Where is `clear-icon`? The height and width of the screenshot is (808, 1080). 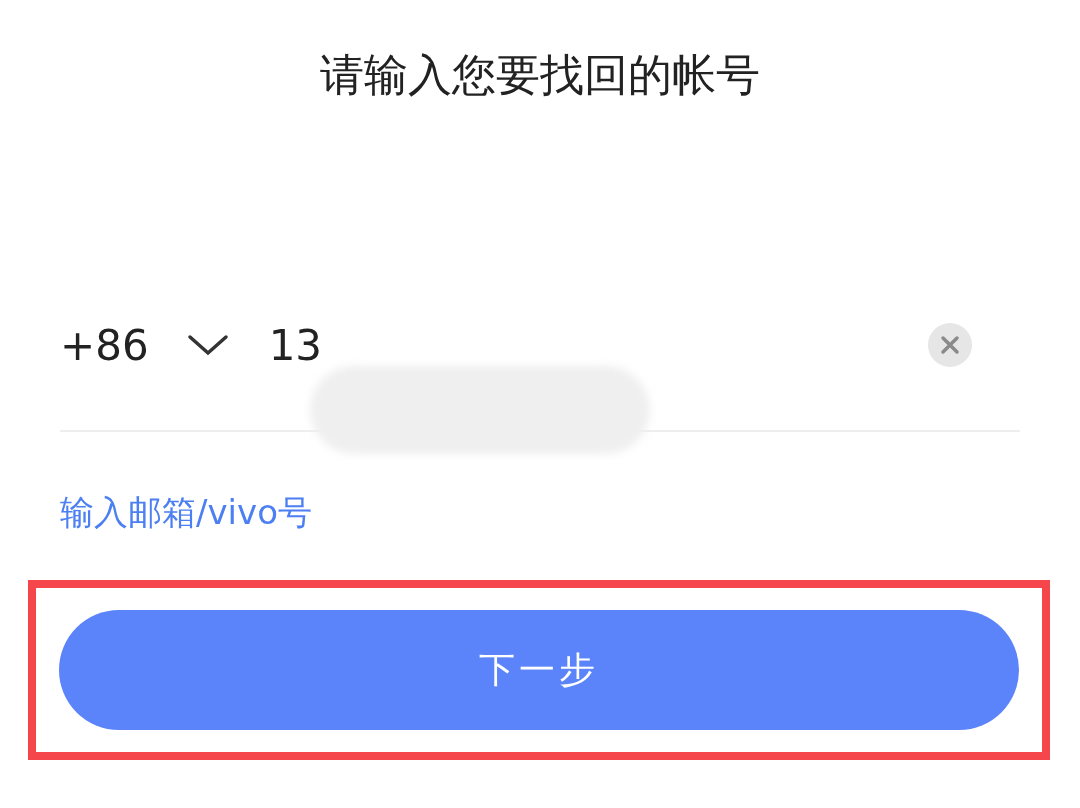
clear-icon is located at coordinates (950, 345).